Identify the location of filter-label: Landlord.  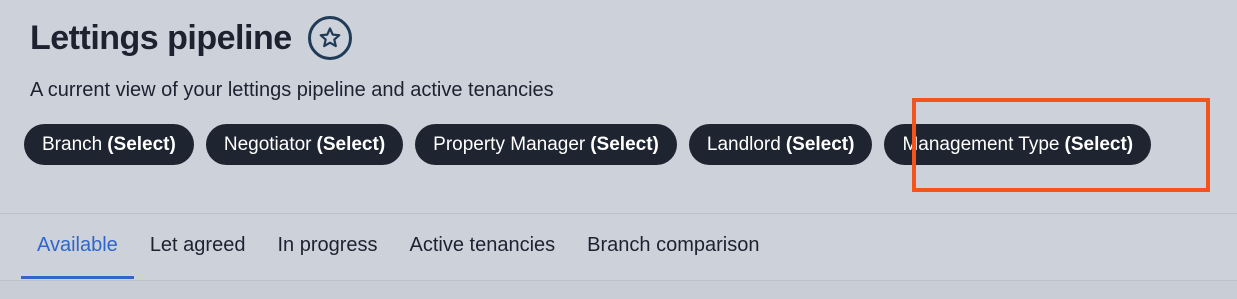
(743, 144).